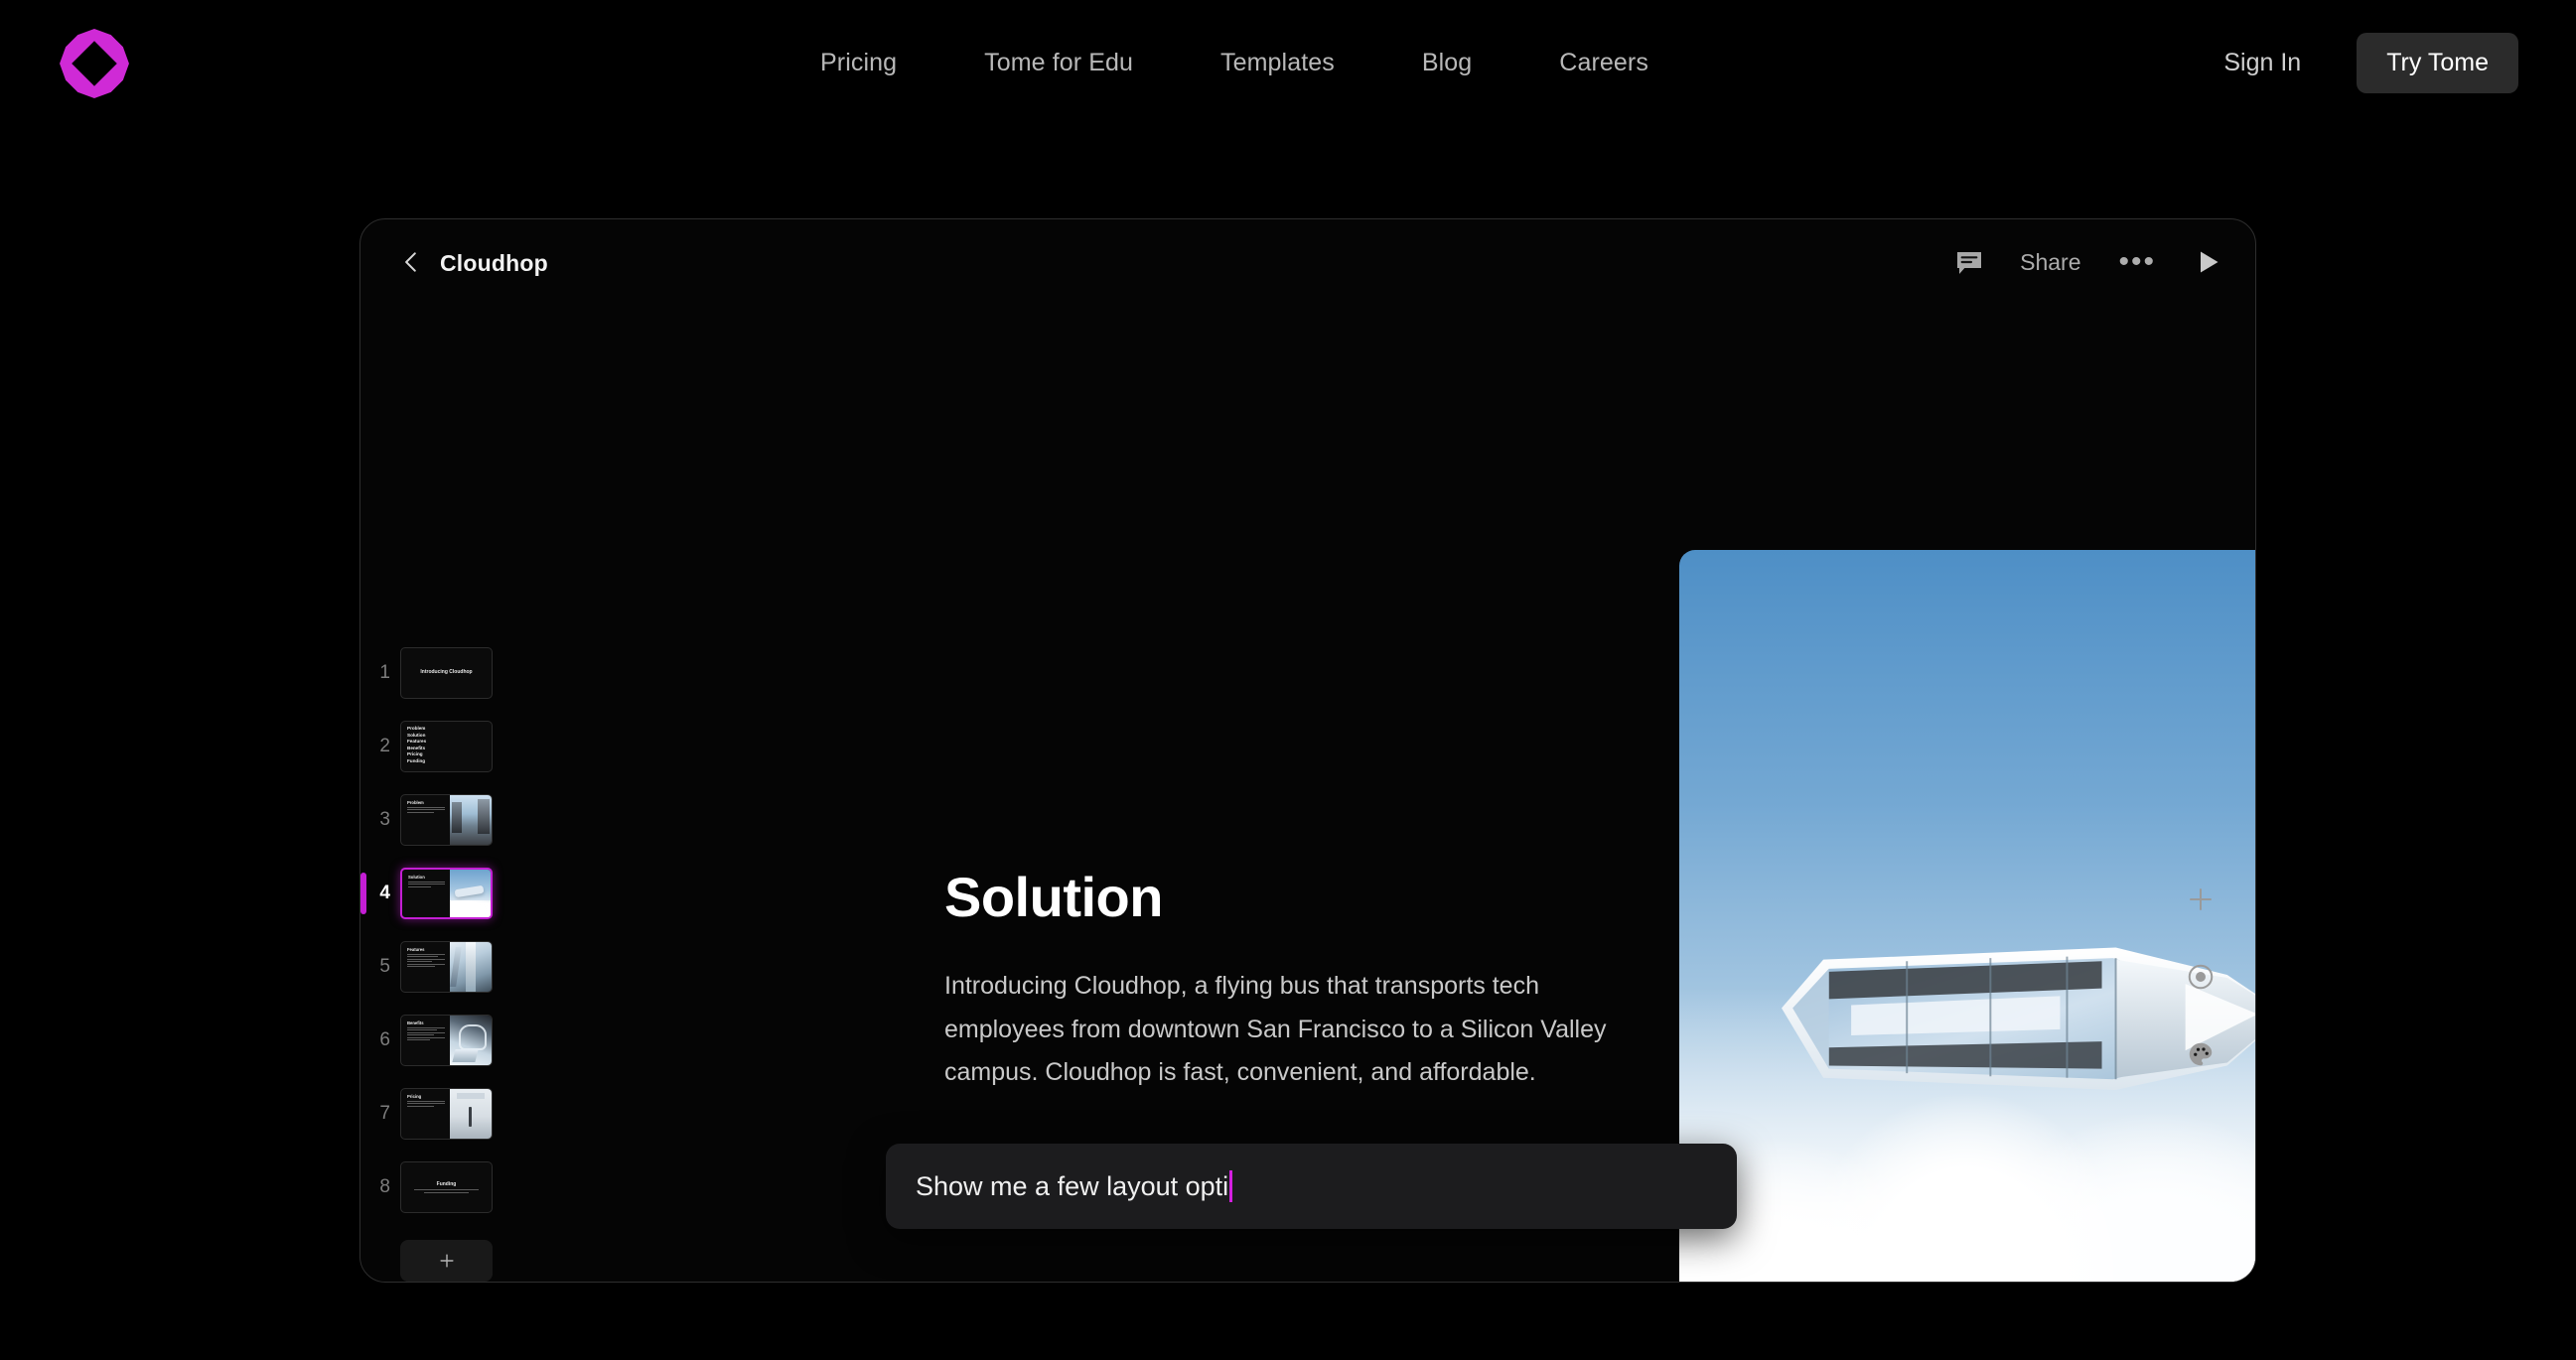 The image size is (2576, 1360). I want to click on record-circle-icon, so click(2201, 977).